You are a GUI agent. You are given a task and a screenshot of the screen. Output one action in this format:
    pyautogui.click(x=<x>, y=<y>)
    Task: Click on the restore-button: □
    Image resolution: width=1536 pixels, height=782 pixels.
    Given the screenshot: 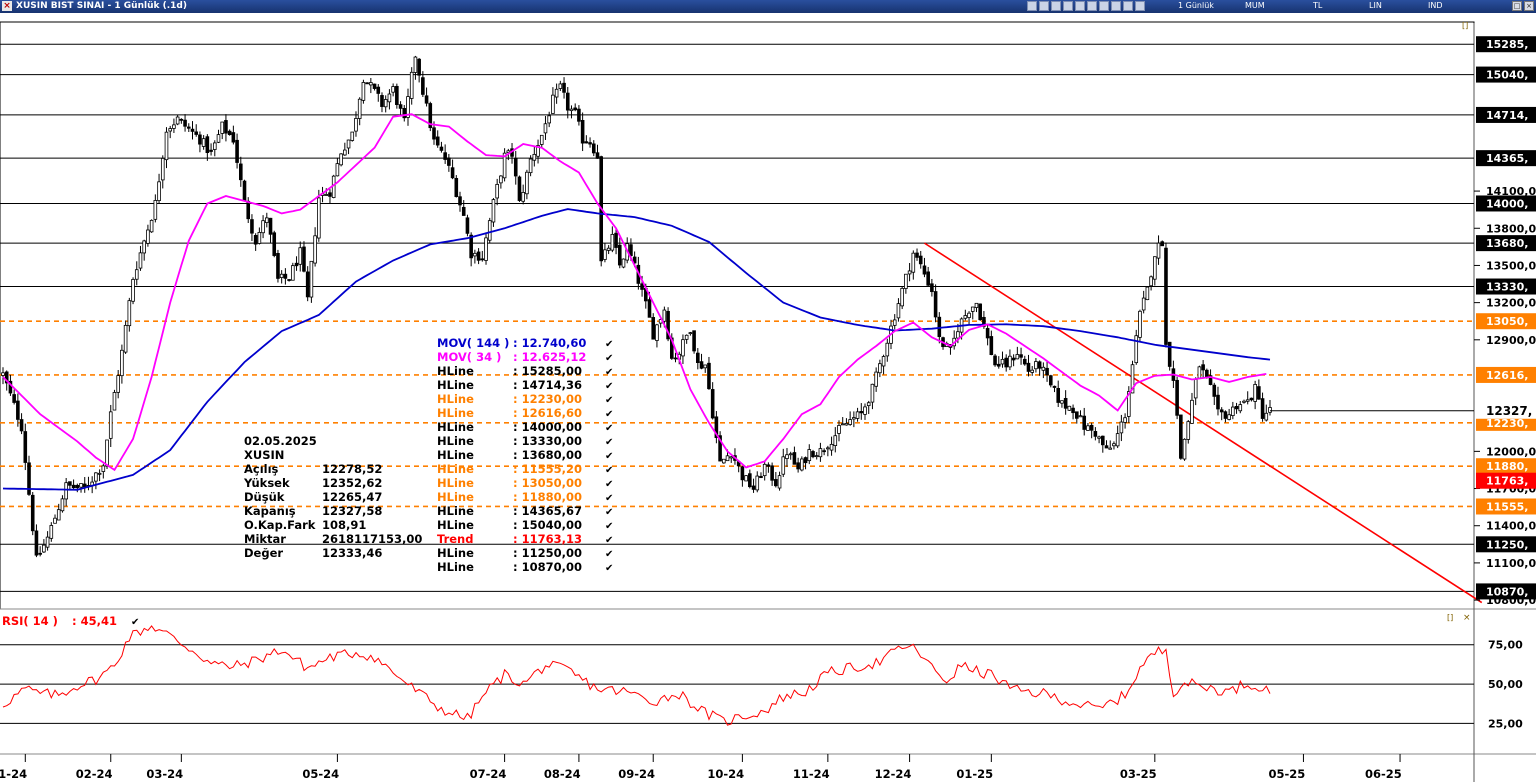 What is the action you would take?
    pyautogui.click(x=1517, y=6)
    